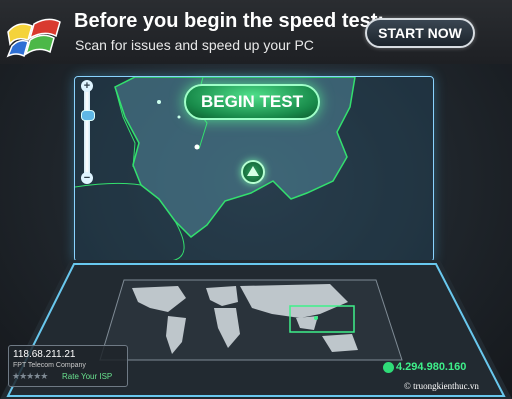  I want to click on counter-icon, so click(388, 367).